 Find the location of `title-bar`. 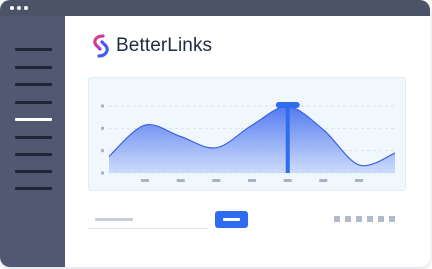

title-bar is located at coordinates (215, 8).